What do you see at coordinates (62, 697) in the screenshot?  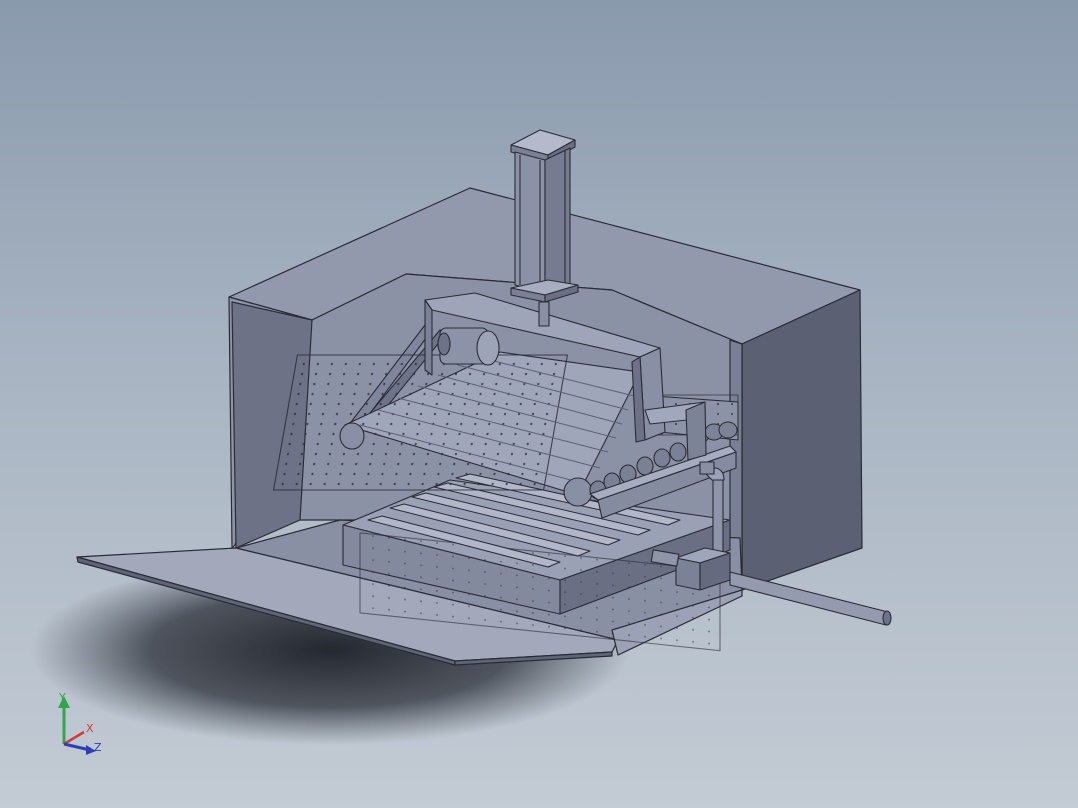 I see `y-axis-label: Y` at bounding box center [62, 697].